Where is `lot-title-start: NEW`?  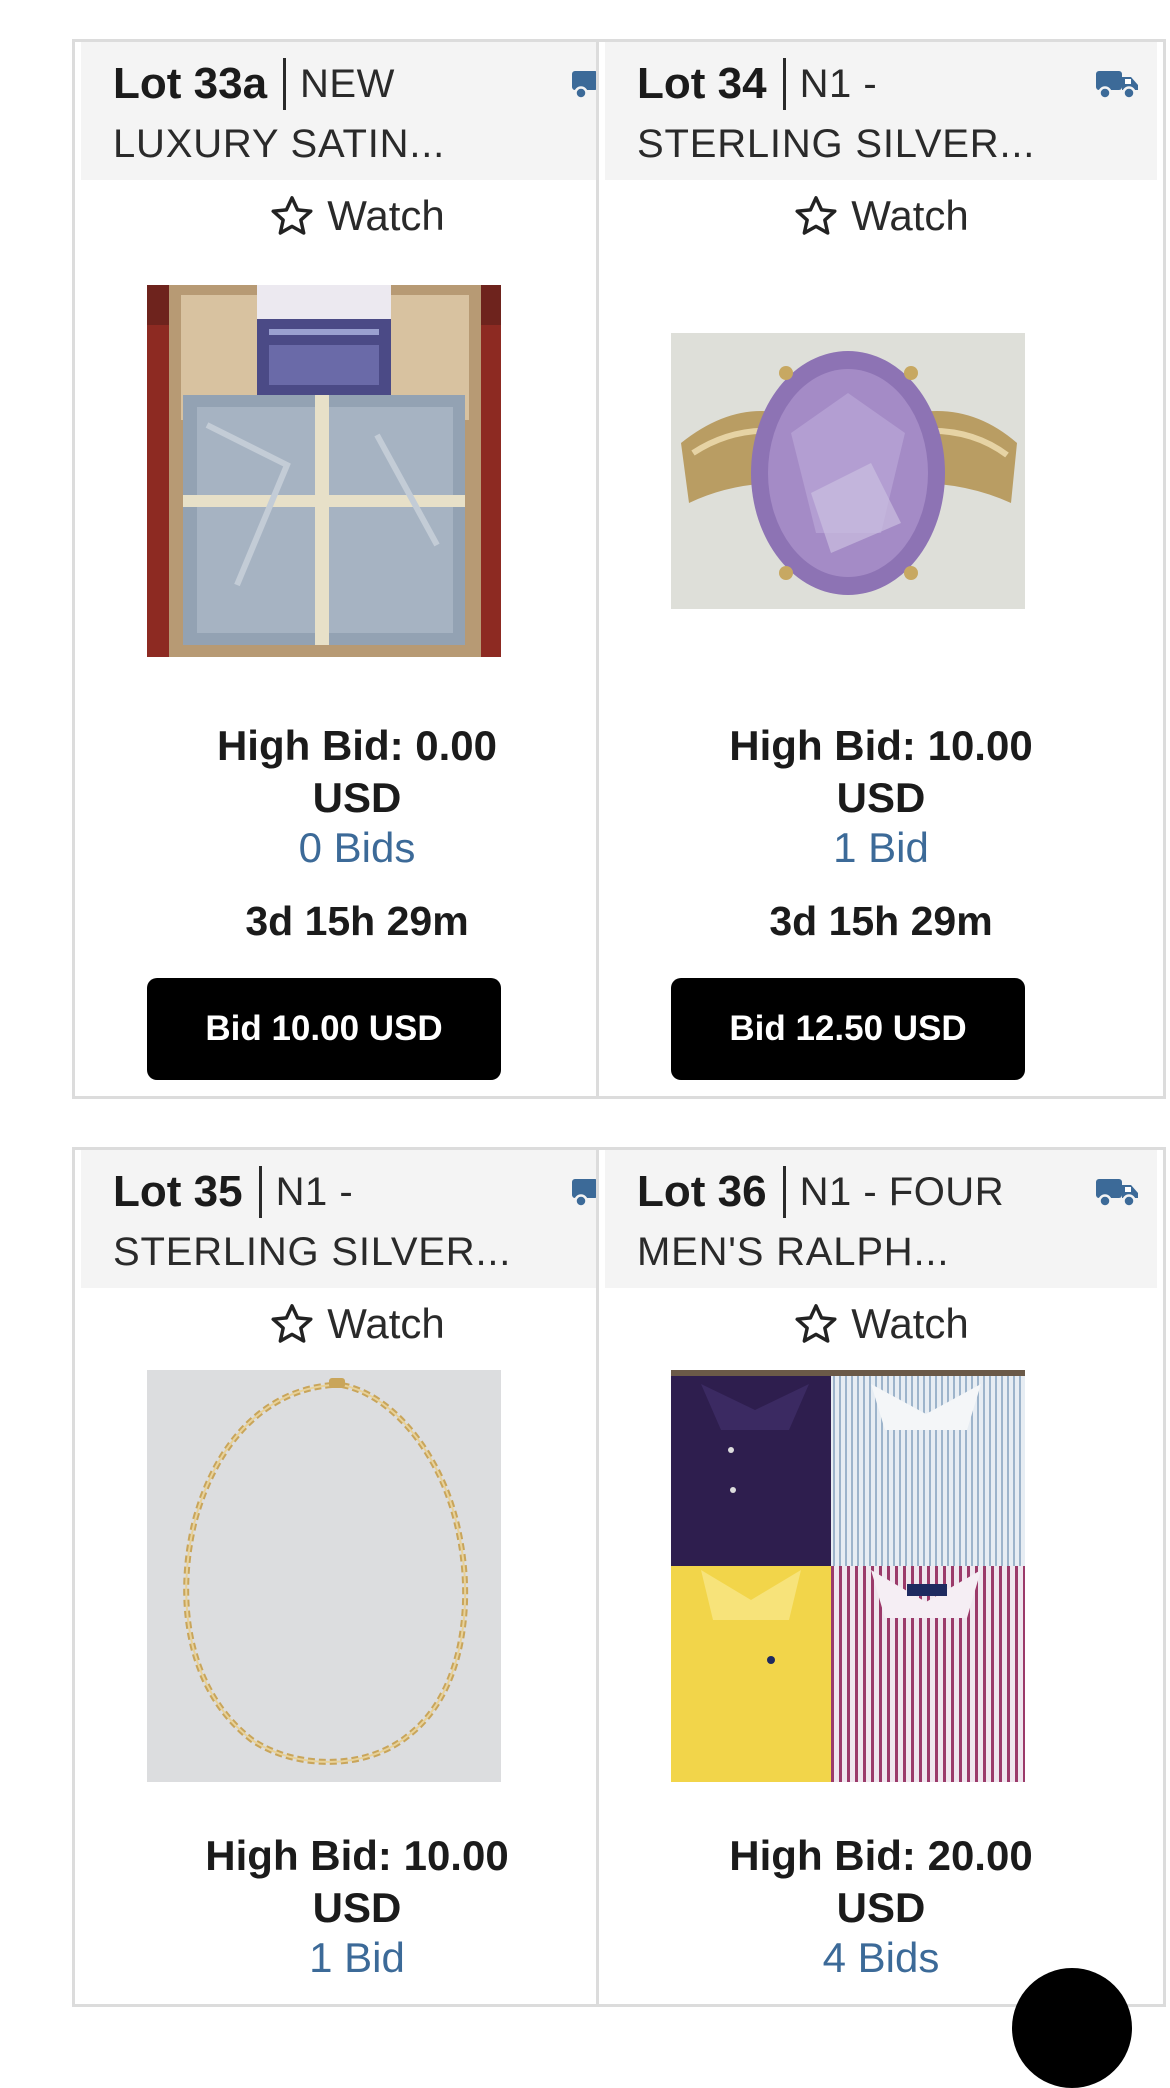 lot-title-start: NEW is located at coordinates (347, 83).